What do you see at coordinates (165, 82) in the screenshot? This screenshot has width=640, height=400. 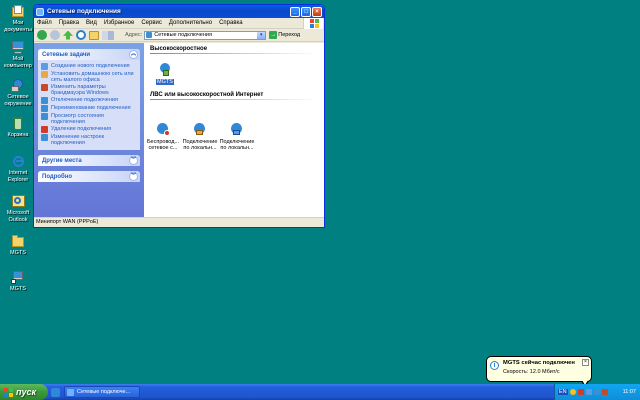 I see `connection-label: MGTS` at bounding box center [165, 82].